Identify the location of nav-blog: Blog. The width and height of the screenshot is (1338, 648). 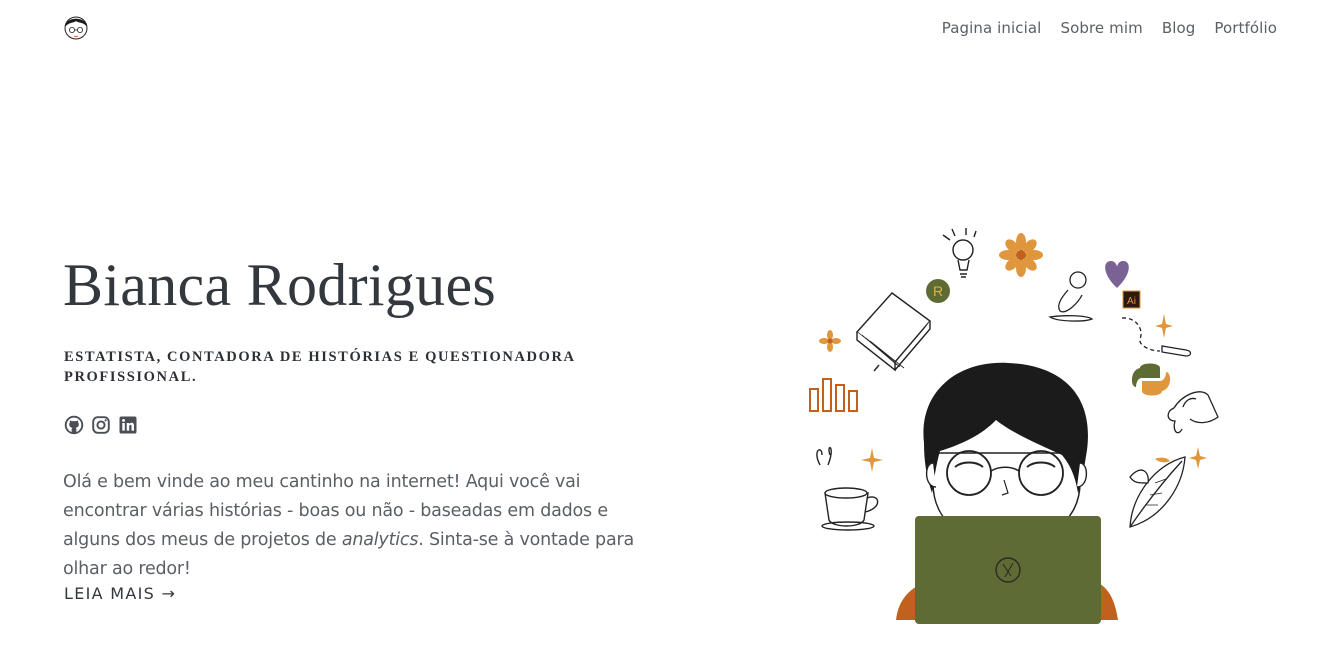
(1179, 28).